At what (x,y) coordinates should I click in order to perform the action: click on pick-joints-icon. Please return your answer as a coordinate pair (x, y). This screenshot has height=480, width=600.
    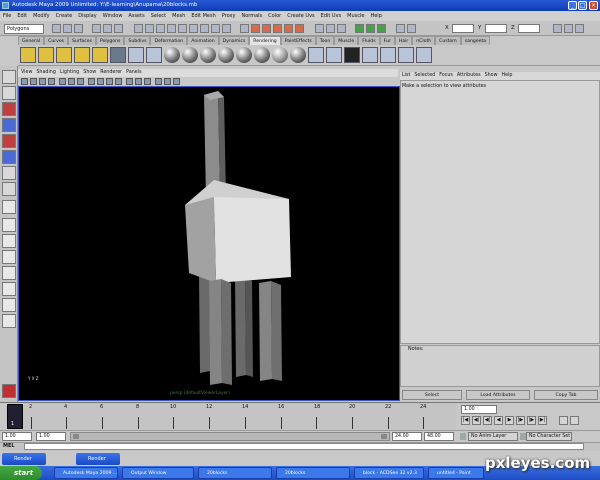
    Looking at the image, I should click on (160, 28).